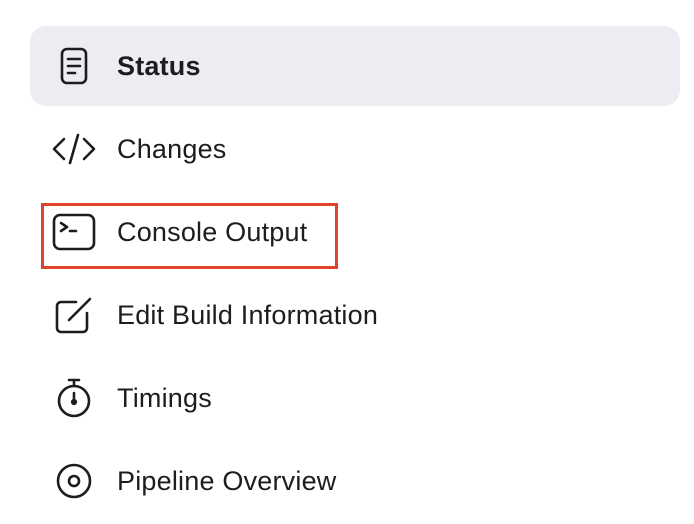  I want to click on menu-item-label: Changes, so click(172, 149).